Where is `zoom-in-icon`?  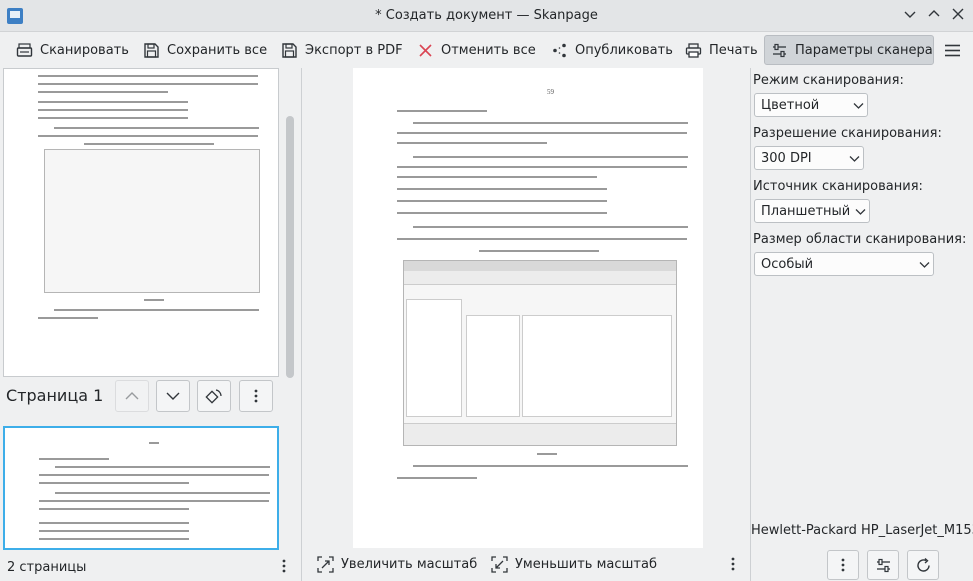
zoom-in-icon is located at coordinates (325, 564).